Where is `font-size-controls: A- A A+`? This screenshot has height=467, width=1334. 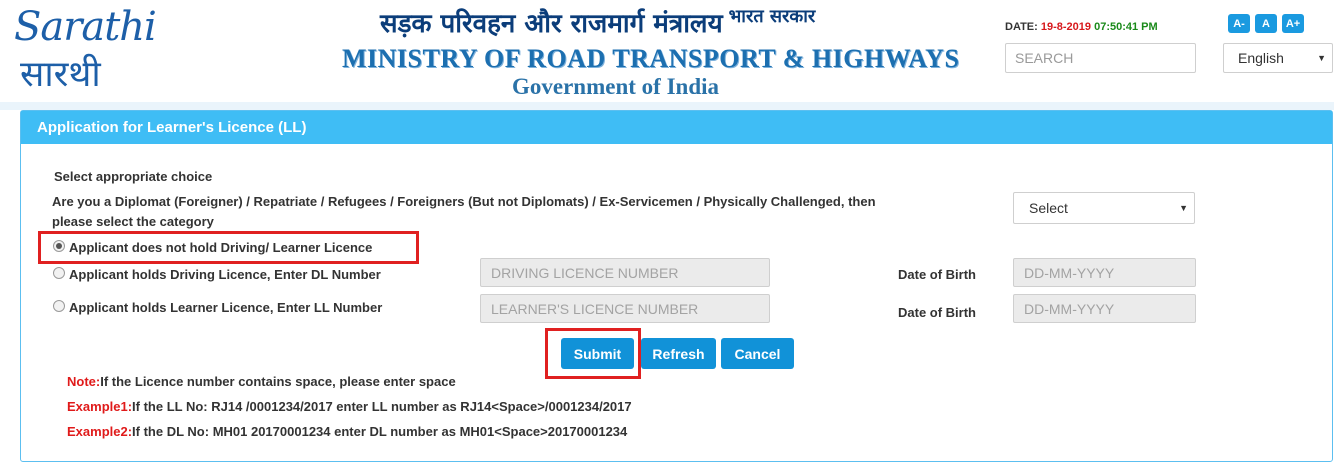 font-size-controls: A- A A+ is located at coordinates (1266, 23).